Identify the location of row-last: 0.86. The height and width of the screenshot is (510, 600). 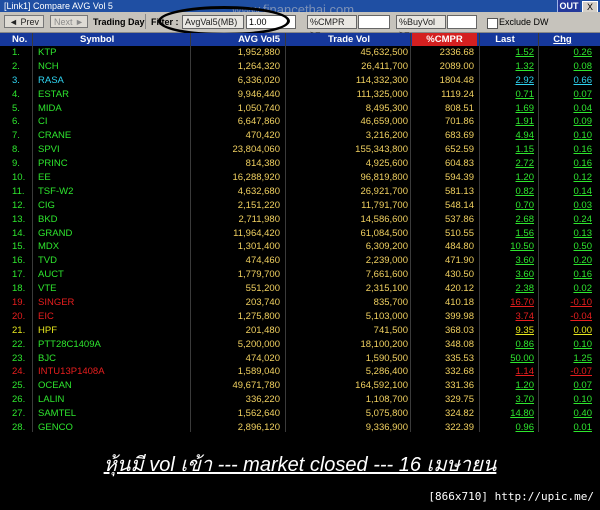
(525, 344).